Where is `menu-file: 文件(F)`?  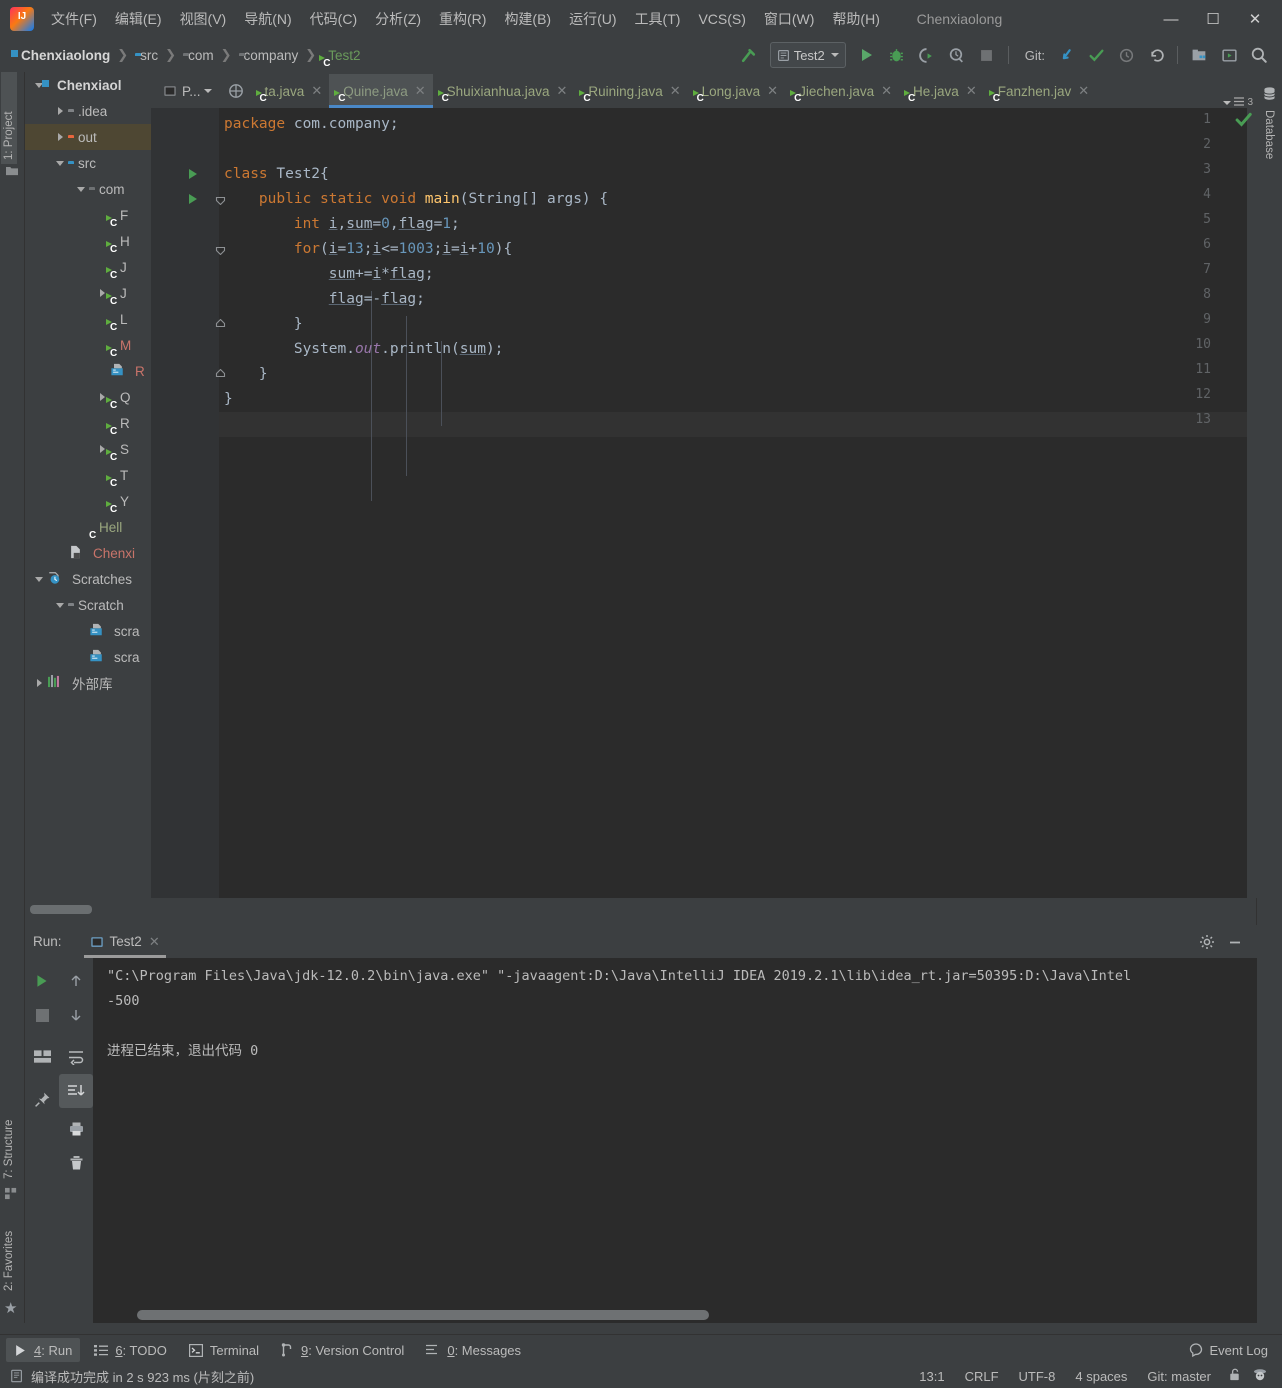 menu-file: 文件(F) is located at coordinates (74, 19).